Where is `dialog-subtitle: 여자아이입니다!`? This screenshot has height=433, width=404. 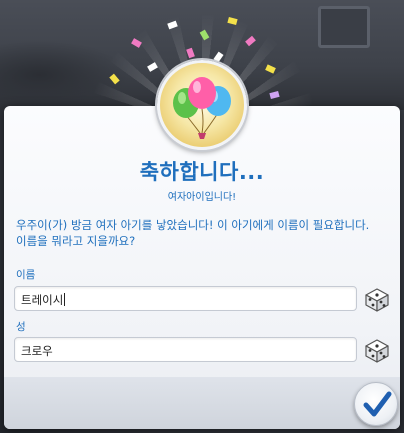 dialog-subtitle: 여자아이입니다! is located at coordinates (202, 197).